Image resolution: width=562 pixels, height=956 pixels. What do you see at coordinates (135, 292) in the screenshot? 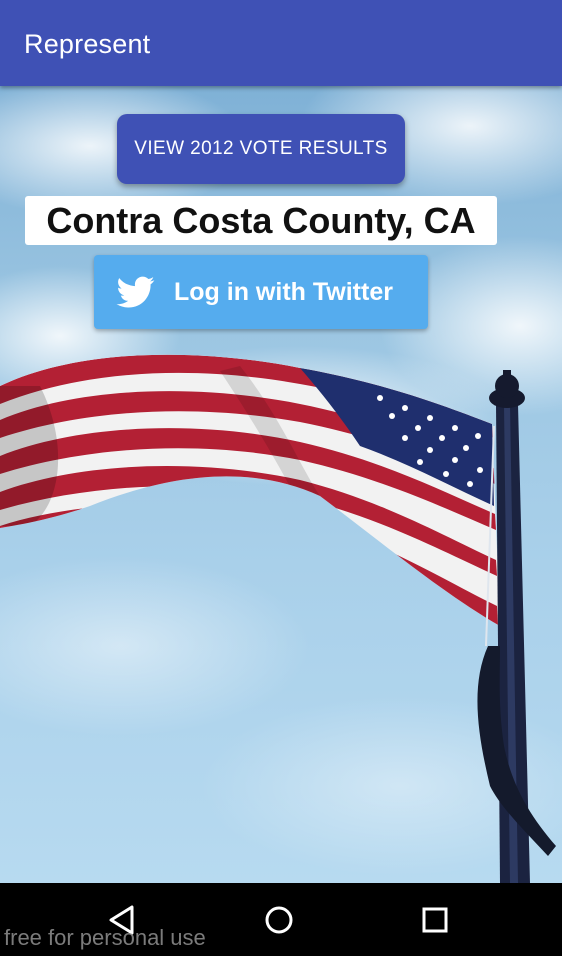
I see `twitter-bird-icon` at bounding box center [135, 292].